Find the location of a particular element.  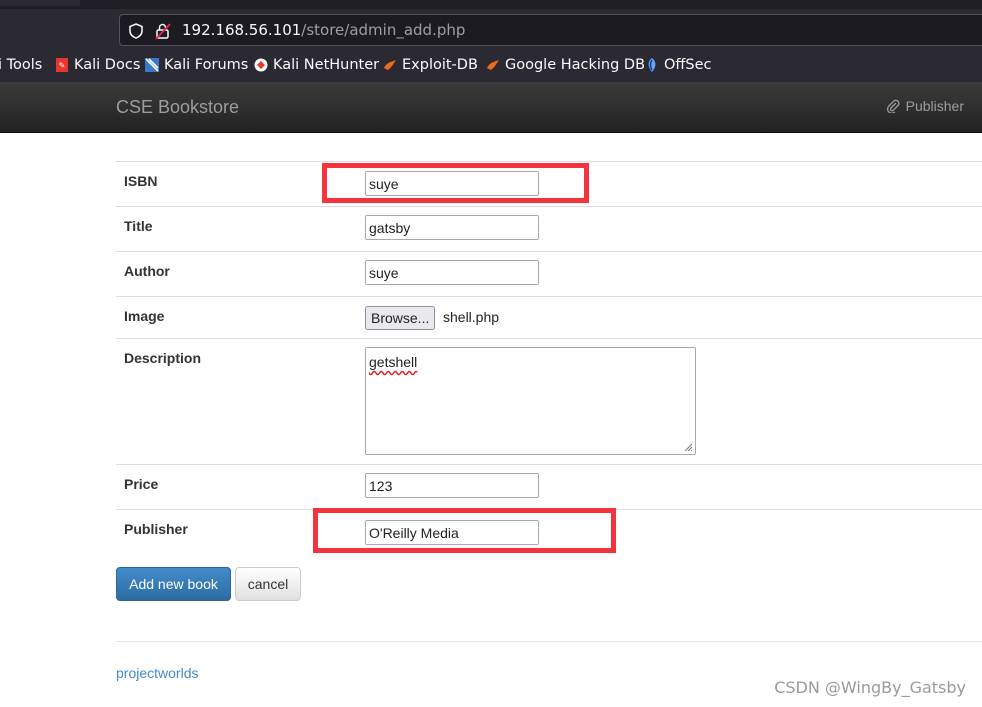

bookmark-label: Kali NetHunter is located at coordinates (326, 65).